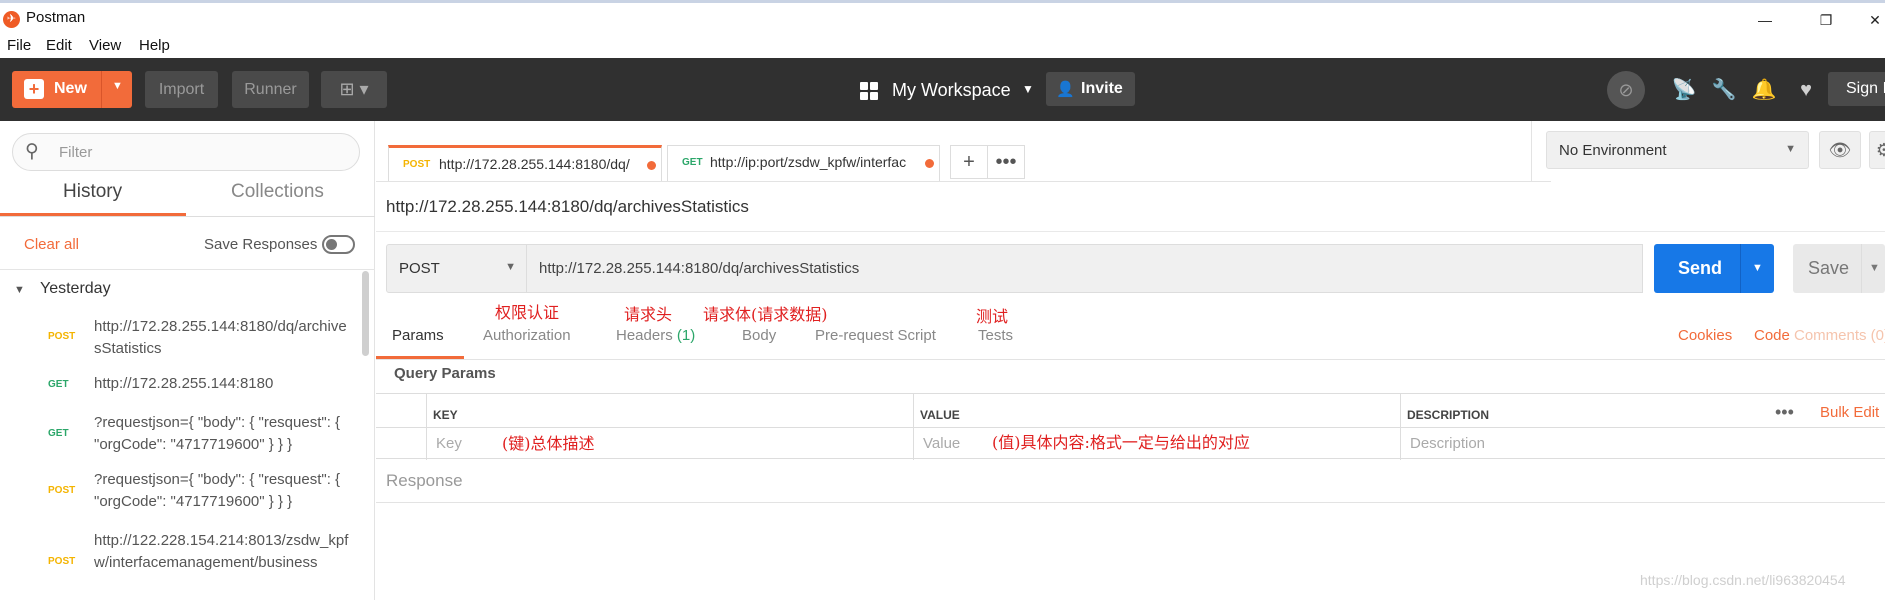 This screenshot has height=600, width=1885. What do you see at coordinates (1829, 268) in the screenshot?
I see `save-label: Save` at bounding box center [1829, 268].